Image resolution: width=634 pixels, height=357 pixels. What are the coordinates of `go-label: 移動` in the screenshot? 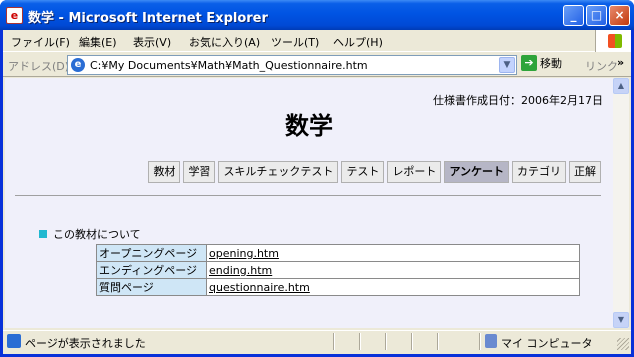 It's located at (551, 63).